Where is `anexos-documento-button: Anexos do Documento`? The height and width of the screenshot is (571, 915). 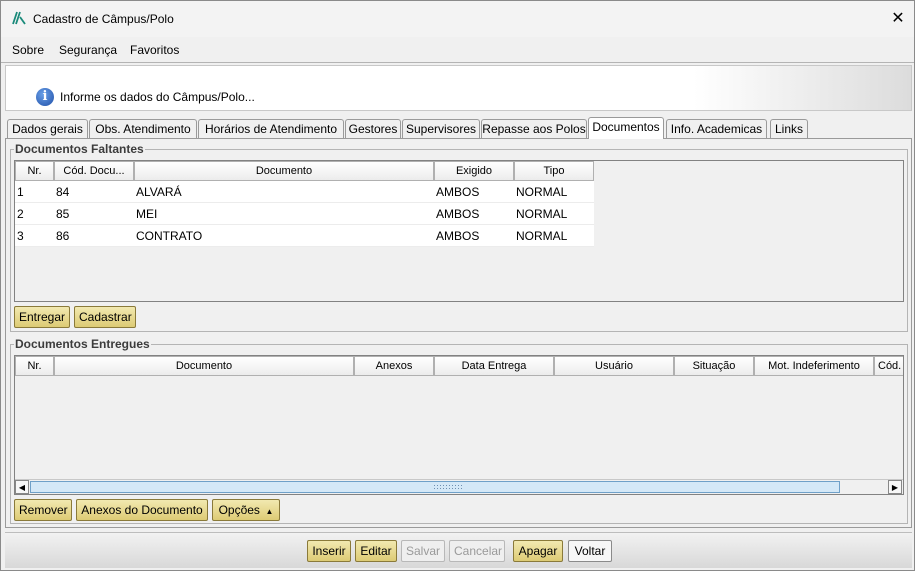 anexos-documento-button: Anexos do Documento is located at coordinates (142, 510).